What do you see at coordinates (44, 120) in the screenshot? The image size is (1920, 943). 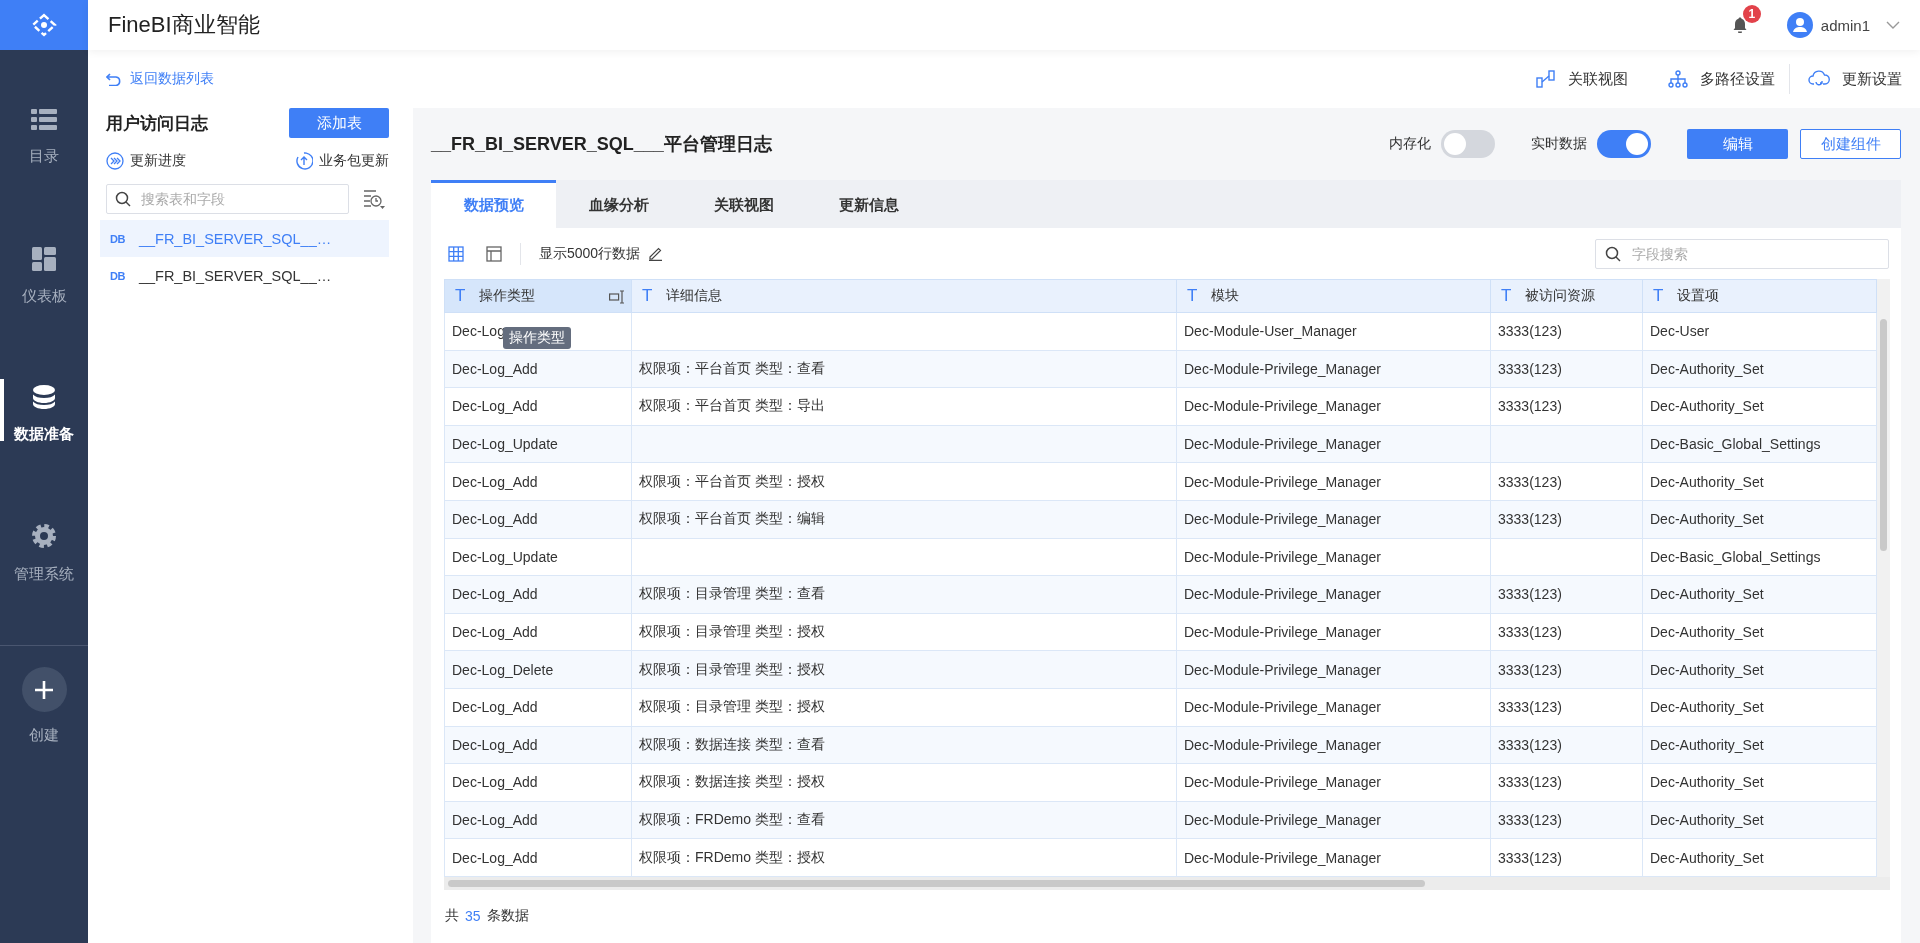 I see `list-icon` at bounding box center [44, 120].